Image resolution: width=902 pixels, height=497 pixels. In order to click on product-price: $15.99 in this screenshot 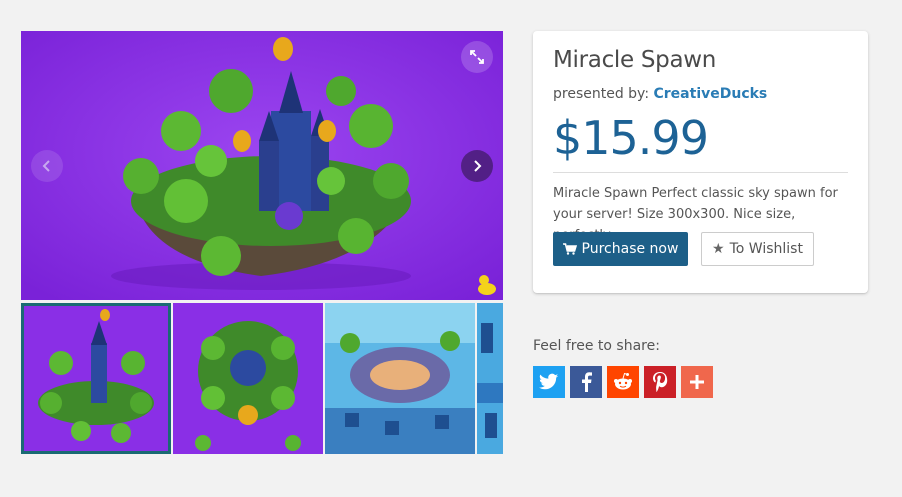, I will do `click(631, 138)`.